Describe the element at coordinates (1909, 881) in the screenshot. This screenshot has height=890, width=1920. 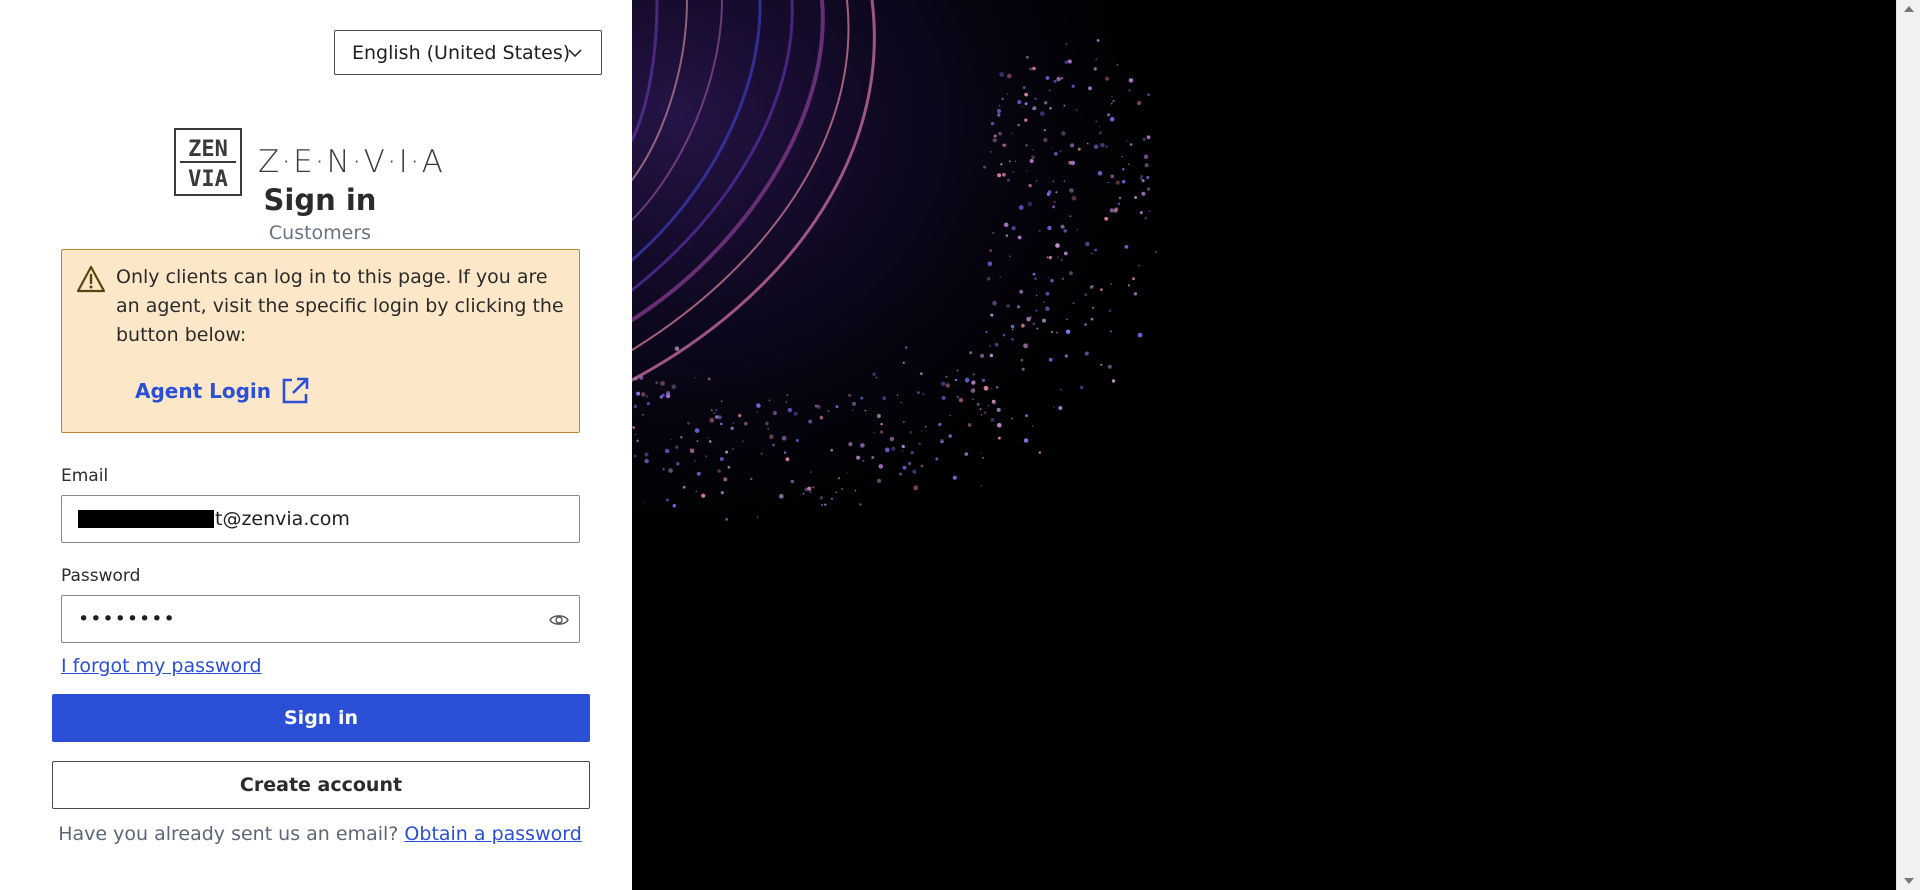
I see `scroll-down-arrow-icon` at that location.